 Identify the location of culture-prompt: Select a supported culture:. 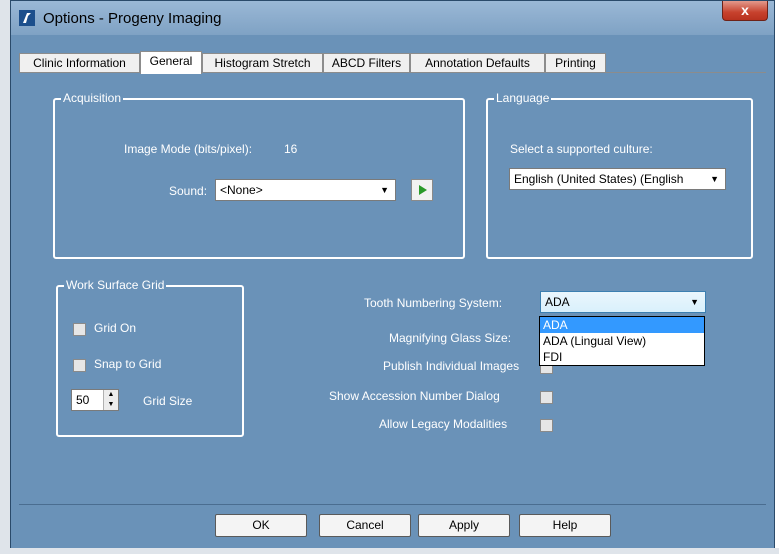
(581, 149).